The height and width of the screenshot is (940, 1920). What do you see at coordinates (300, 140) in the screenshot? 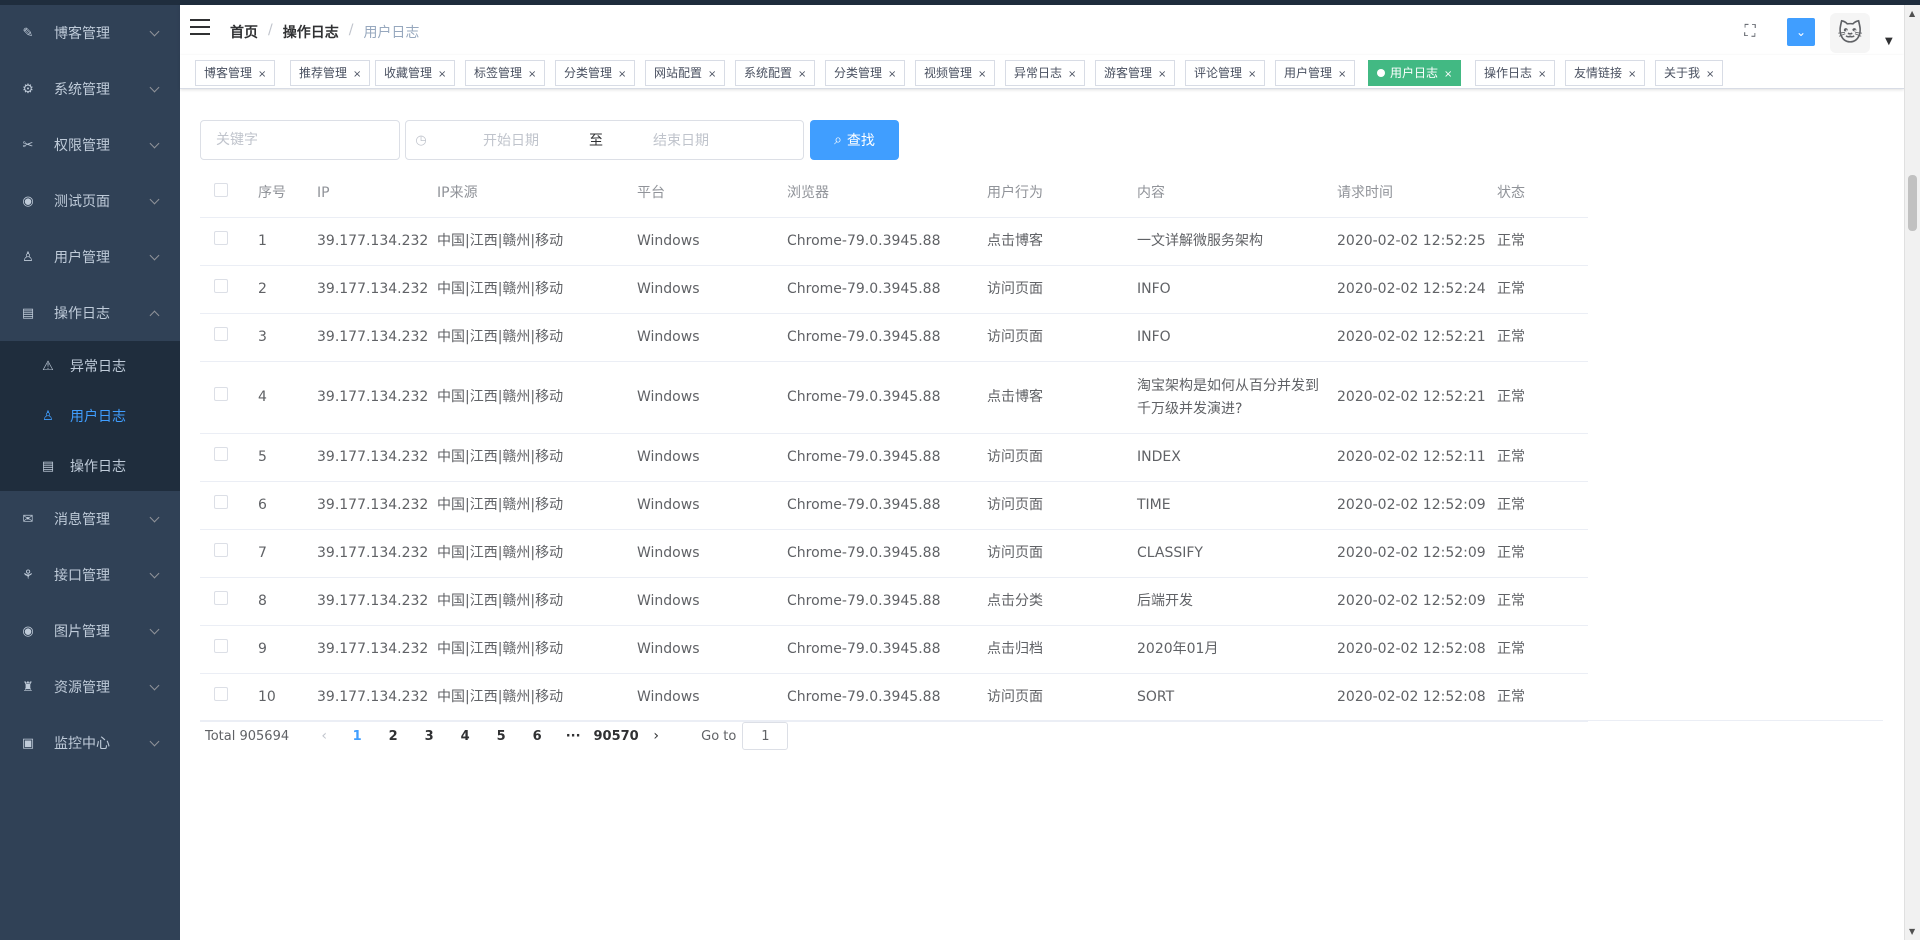
I see `keyword-input` at bounding box center [300, 140].